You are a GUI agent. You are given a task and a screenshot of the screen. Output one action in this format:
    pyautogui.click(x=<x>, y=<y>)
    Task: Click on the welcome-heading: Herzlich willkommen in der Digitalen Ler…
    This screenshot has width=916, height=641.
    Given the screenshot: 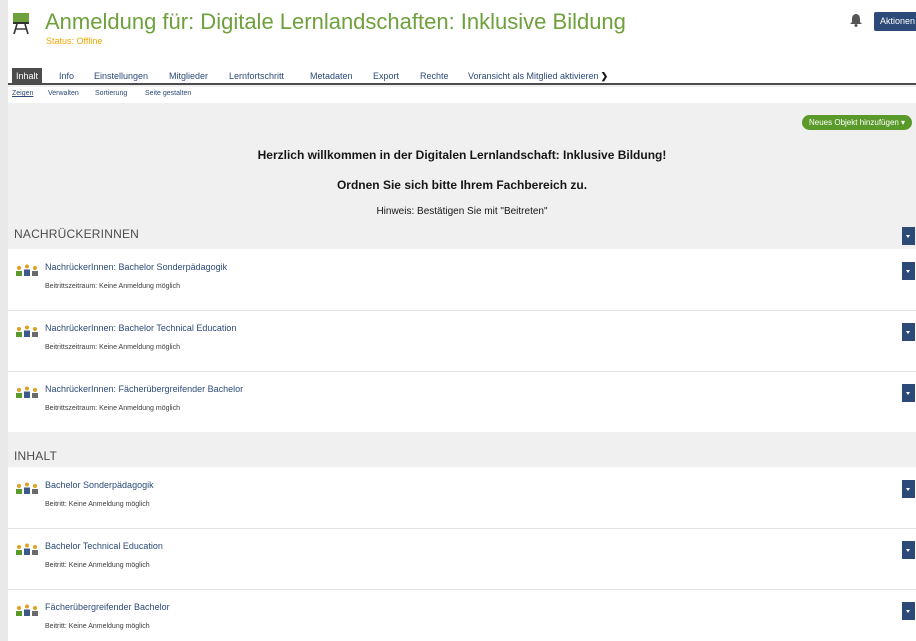 What is the action you would take?
    pyautogui.click(x=462, y=155)
    